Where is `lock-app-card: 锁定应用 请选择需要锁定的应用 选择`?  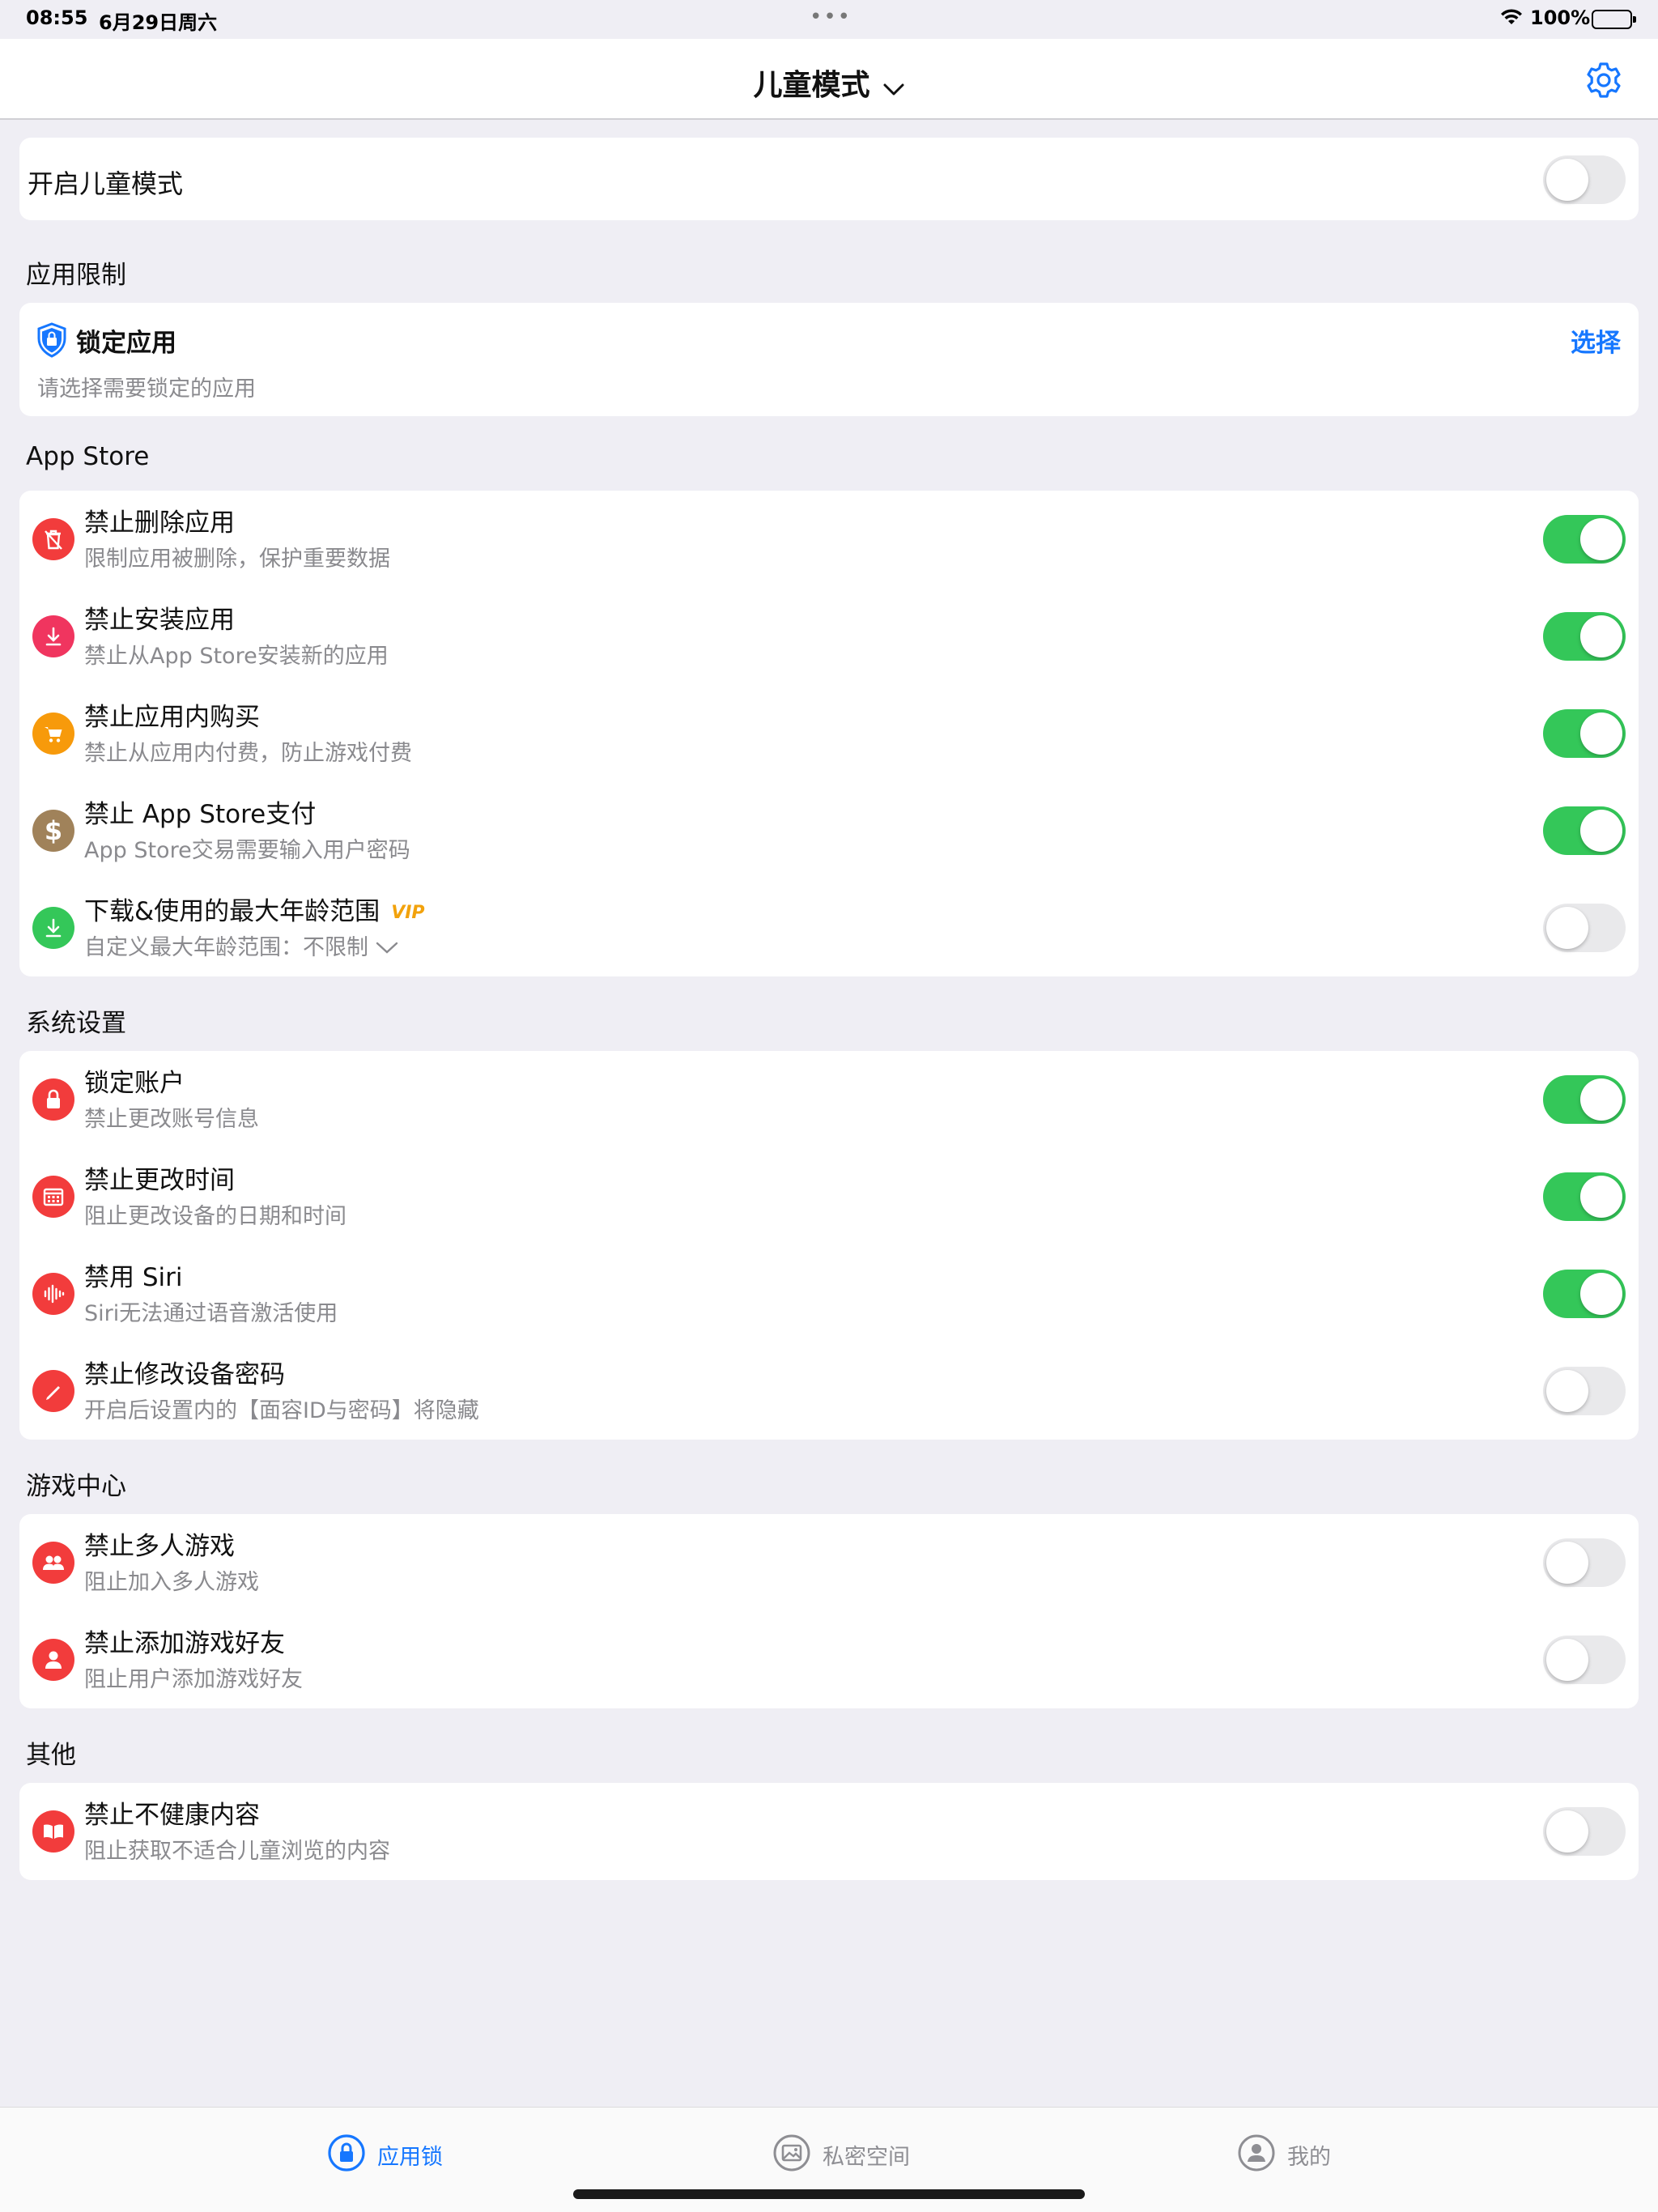
lock-app-card: 锁定应用 请选择需要锁定的应用 选择 is located at coordinates (829, 360).